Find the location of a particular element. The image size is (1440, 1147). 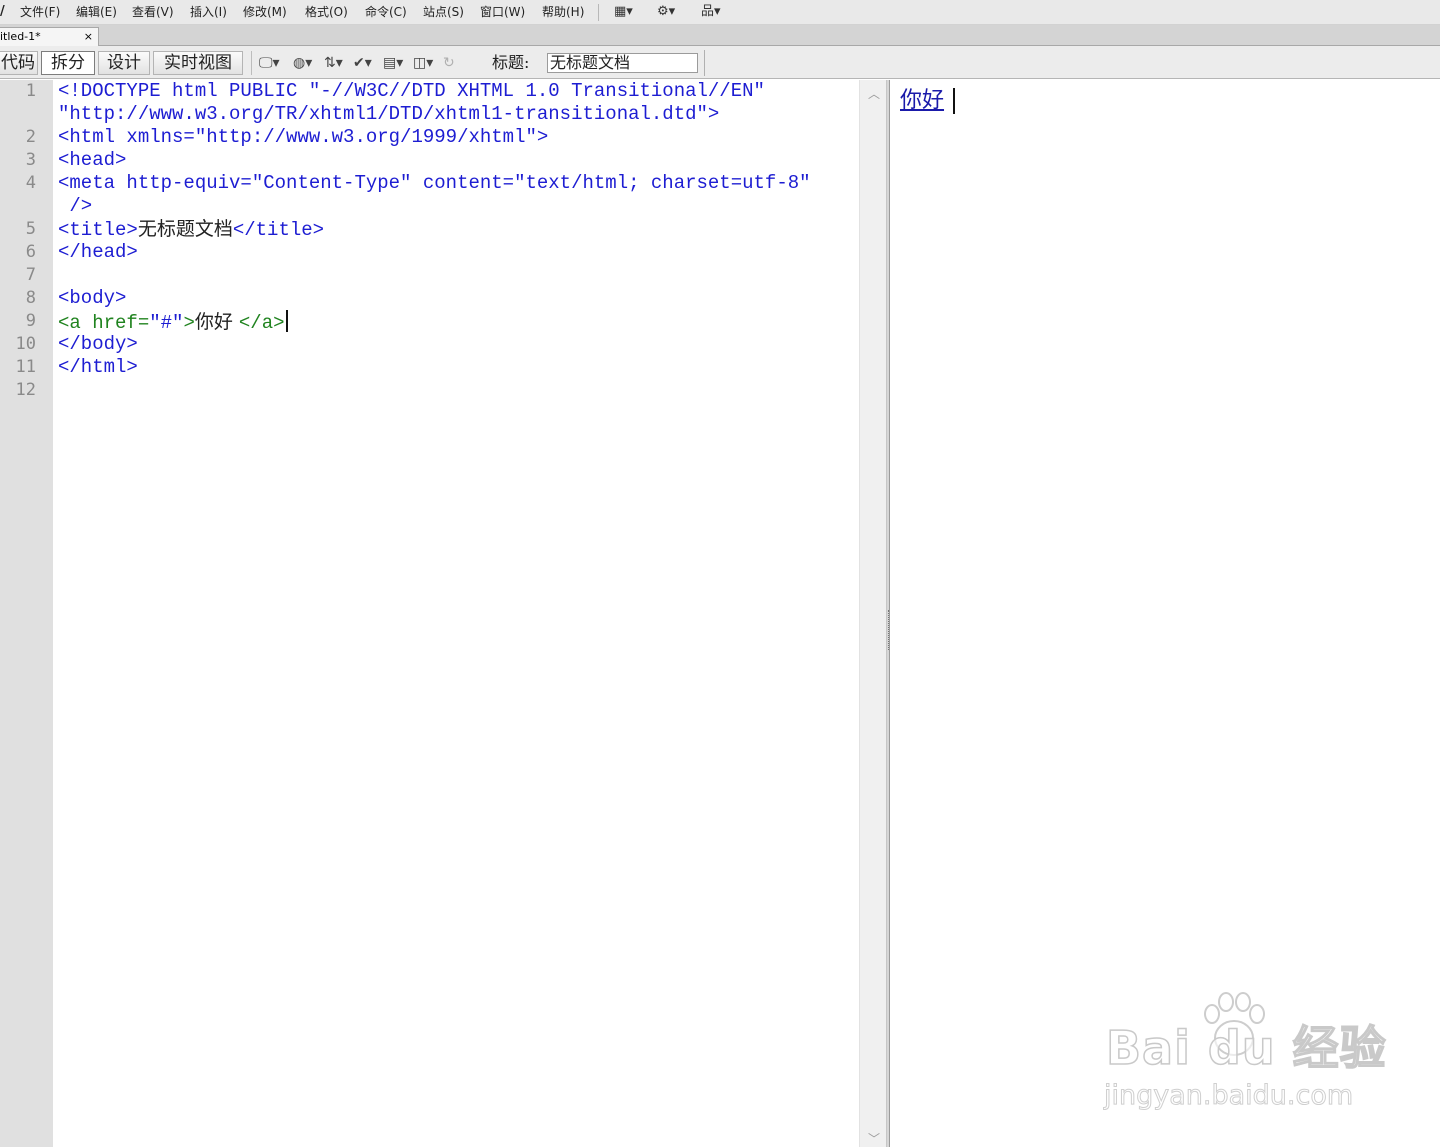

chevron-down-icon: ﹀ is located at coordinates (874, 1139).